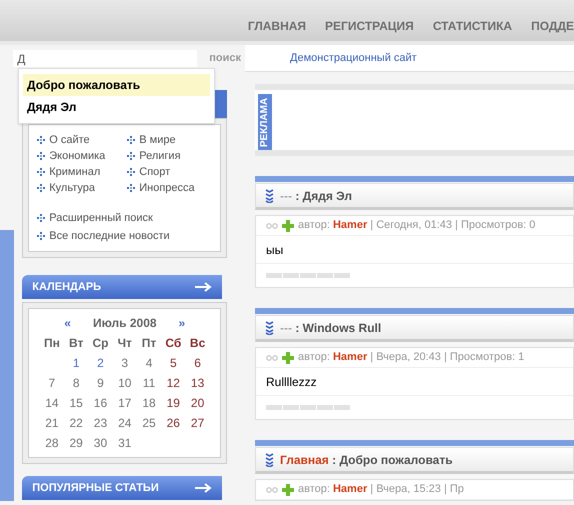  I want to click on calendar-day: 14, so click(52, 403).